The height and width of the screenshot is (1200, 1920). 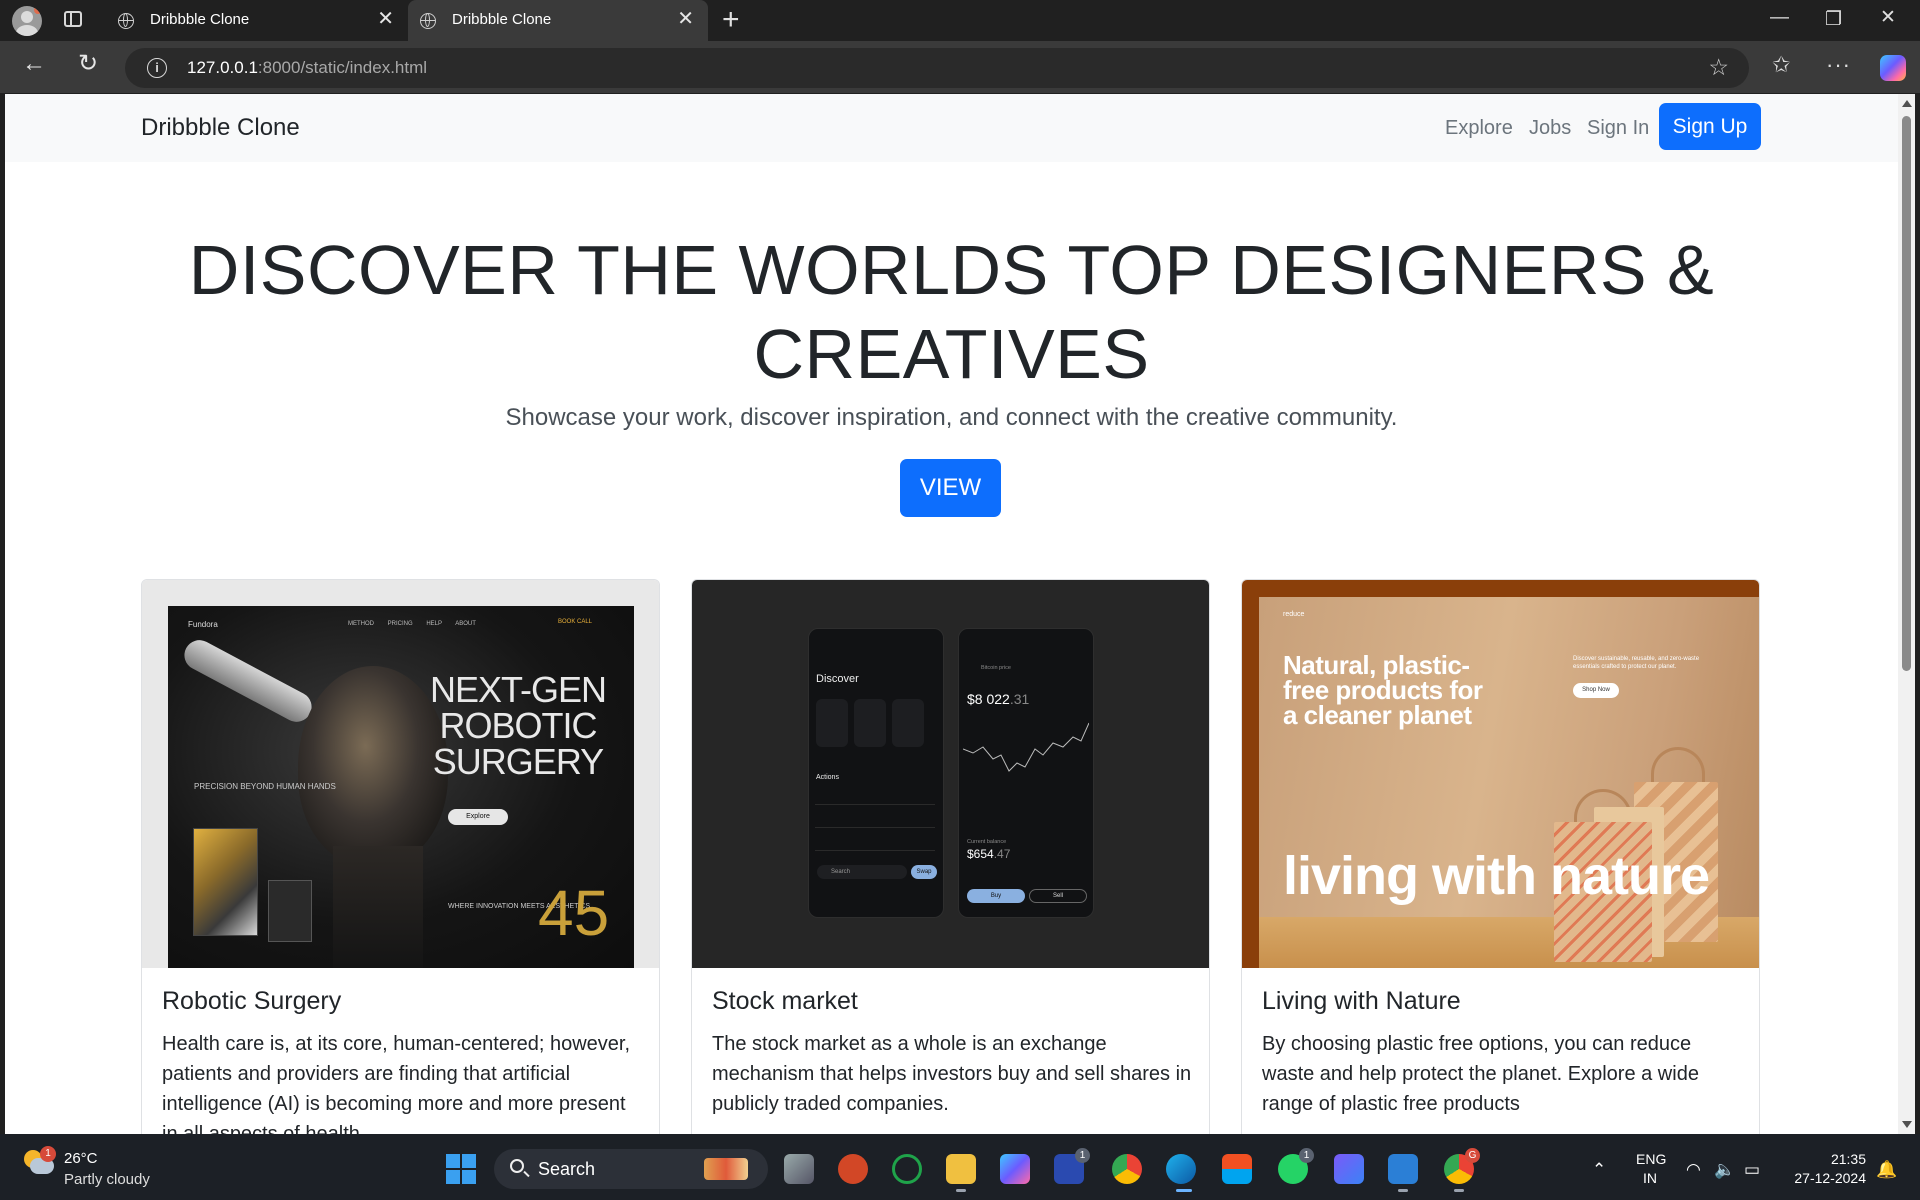 I want to click on show-hidden-icons-icon: ⌃, so click(x=1599, y=1170).